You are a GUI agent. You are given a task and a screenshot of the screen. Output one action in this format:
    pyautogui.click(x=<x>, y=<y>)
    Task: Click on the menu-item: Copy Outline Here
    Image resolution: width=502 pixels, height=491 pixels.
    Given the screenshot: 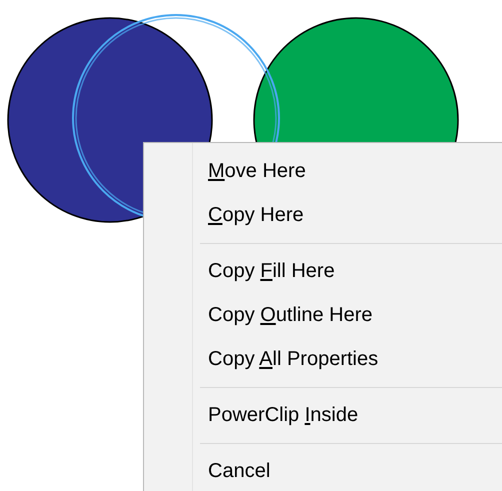 What is the action you would take?
    pyautogui.click(x=323, y=315)
    